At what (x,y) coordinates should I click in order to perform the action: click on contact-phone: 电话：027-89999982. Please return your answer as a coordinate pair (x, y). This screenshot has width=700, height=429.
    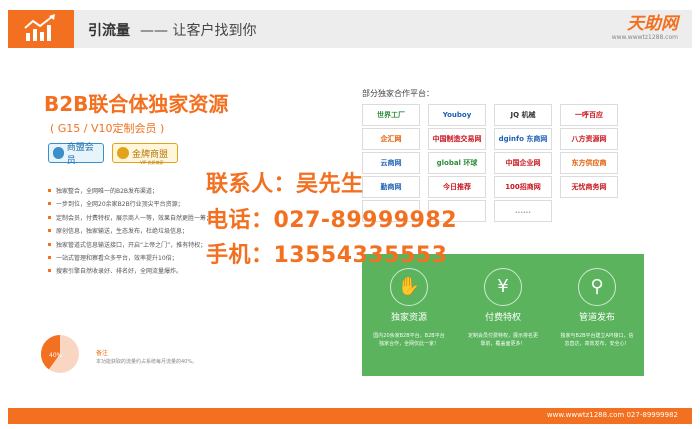
    Looking at the image, I should click on (331, 218).